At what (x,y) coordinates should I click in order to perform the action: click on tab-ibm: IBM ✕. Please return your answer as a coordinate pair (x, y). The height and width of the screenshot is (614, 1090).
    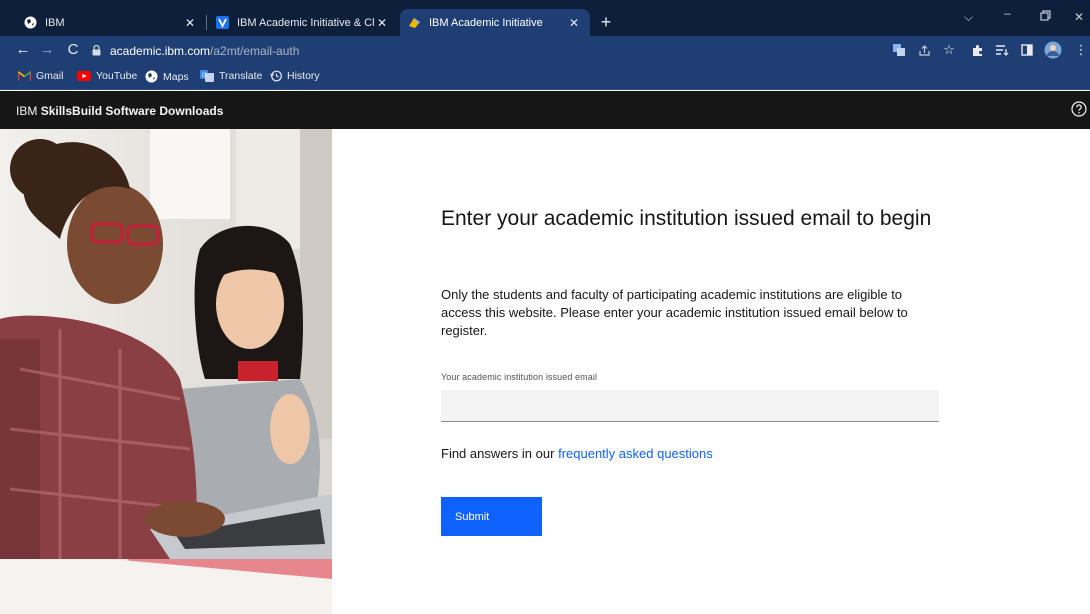
    Looking at the image, I should click on (111, 22).